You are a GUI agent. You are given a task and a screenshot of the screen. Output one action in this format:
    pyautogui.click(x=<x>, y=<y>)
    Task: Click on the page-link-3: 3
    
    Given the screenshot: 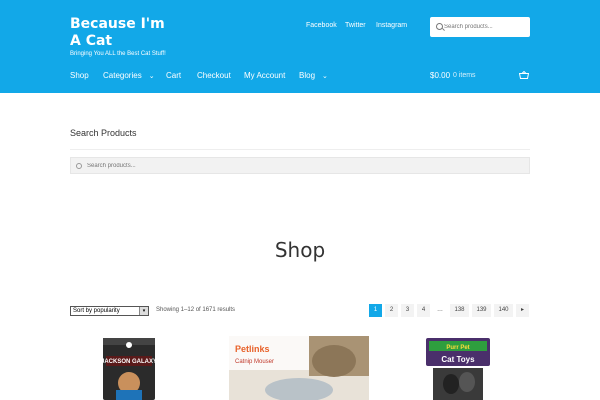 What is the action you would take?
    pyautogui.click(x=407, y=310)
    